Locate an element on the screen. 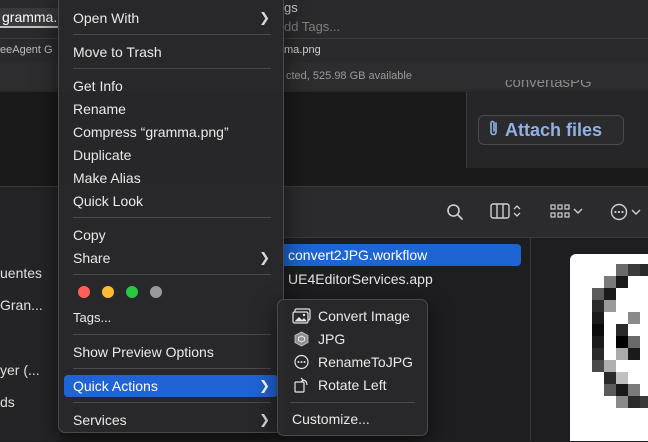 The image size is (648, 442). finder-toolbar is located at coordinates (464, 212).